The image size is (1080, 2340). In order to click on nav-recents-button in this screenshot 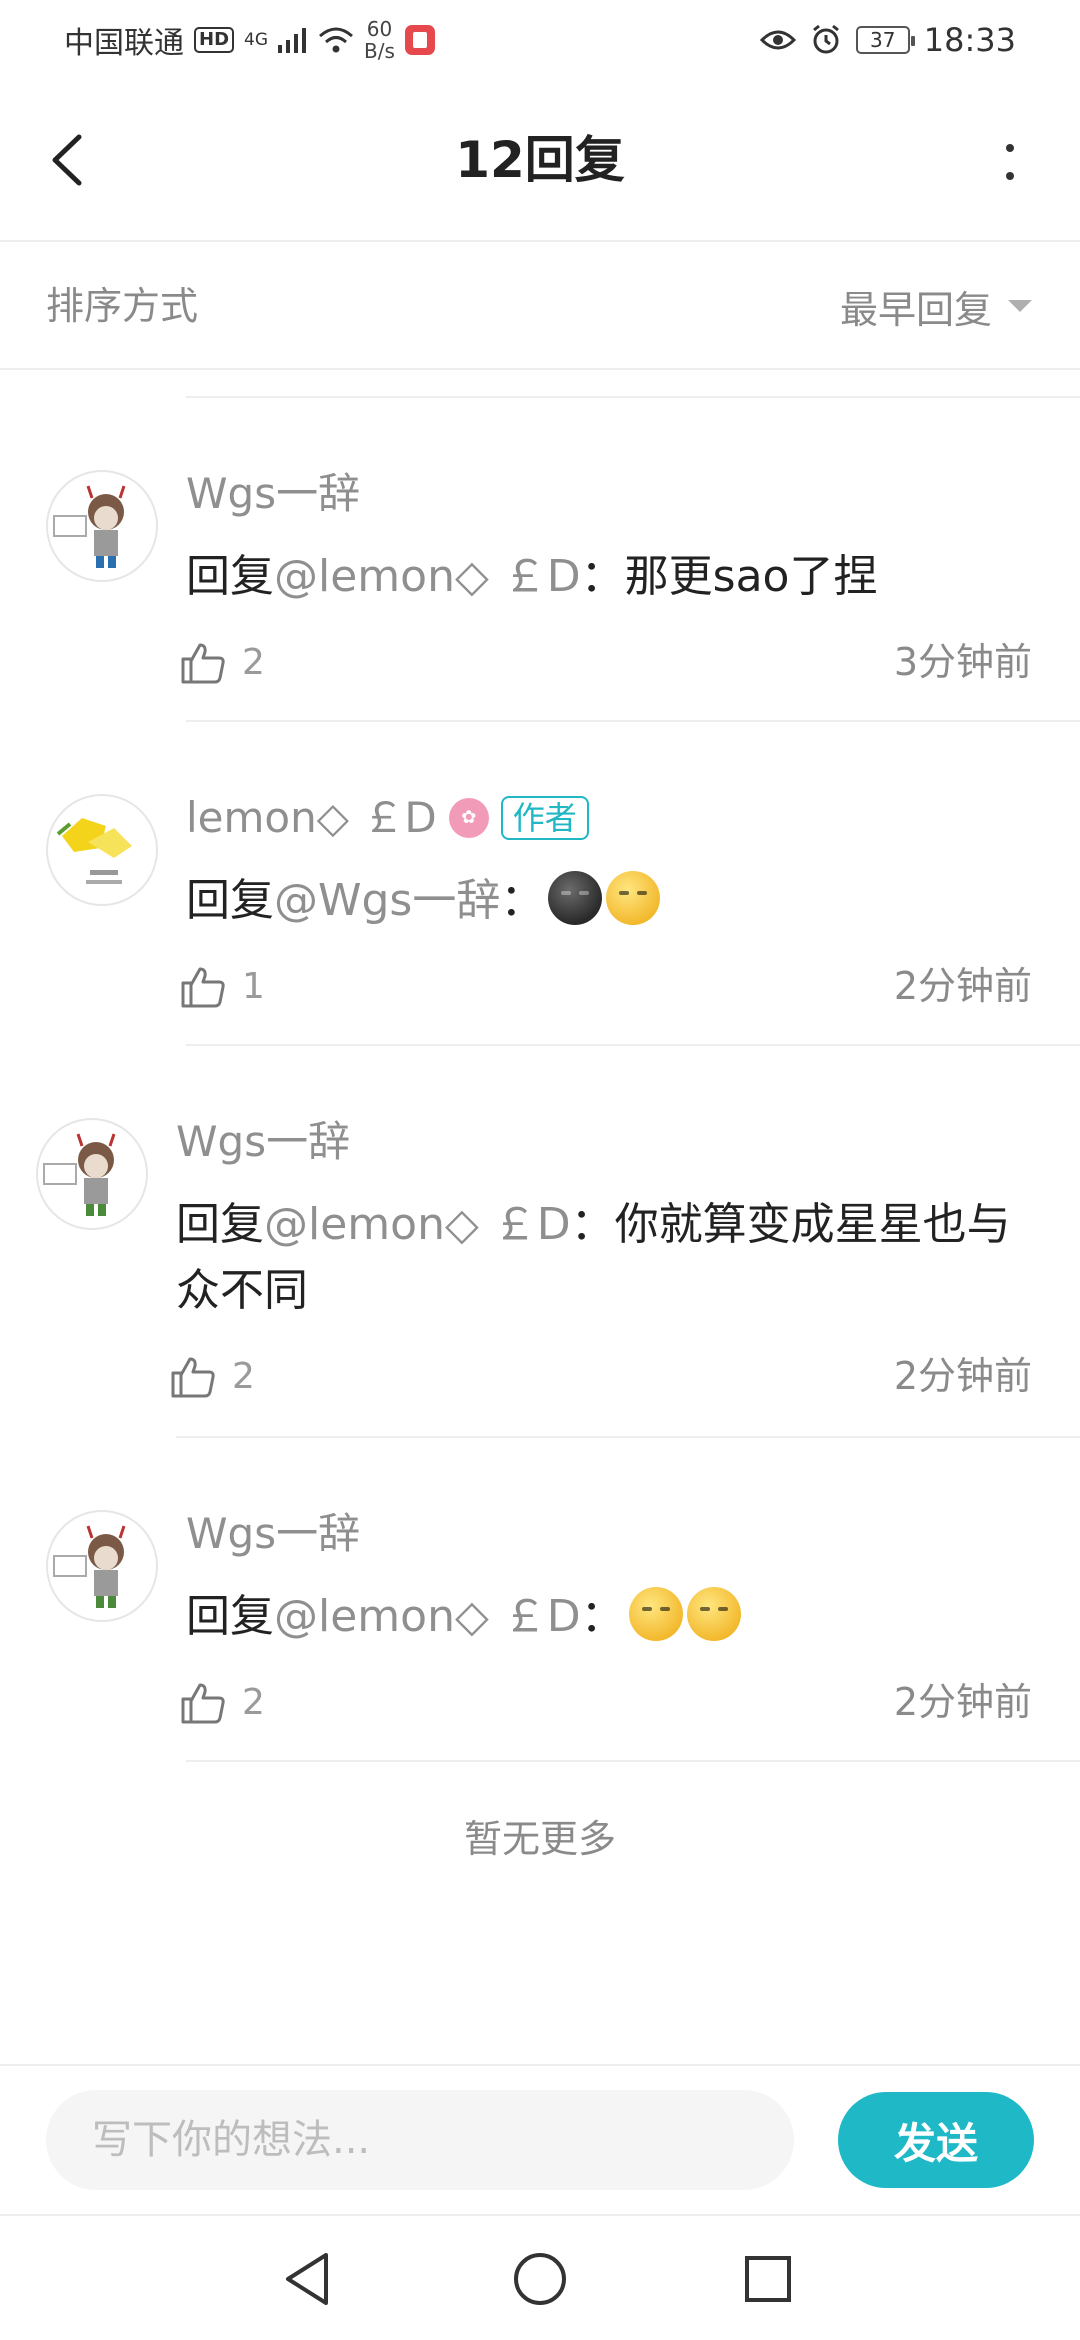, I will do `click(768, 2279)`.